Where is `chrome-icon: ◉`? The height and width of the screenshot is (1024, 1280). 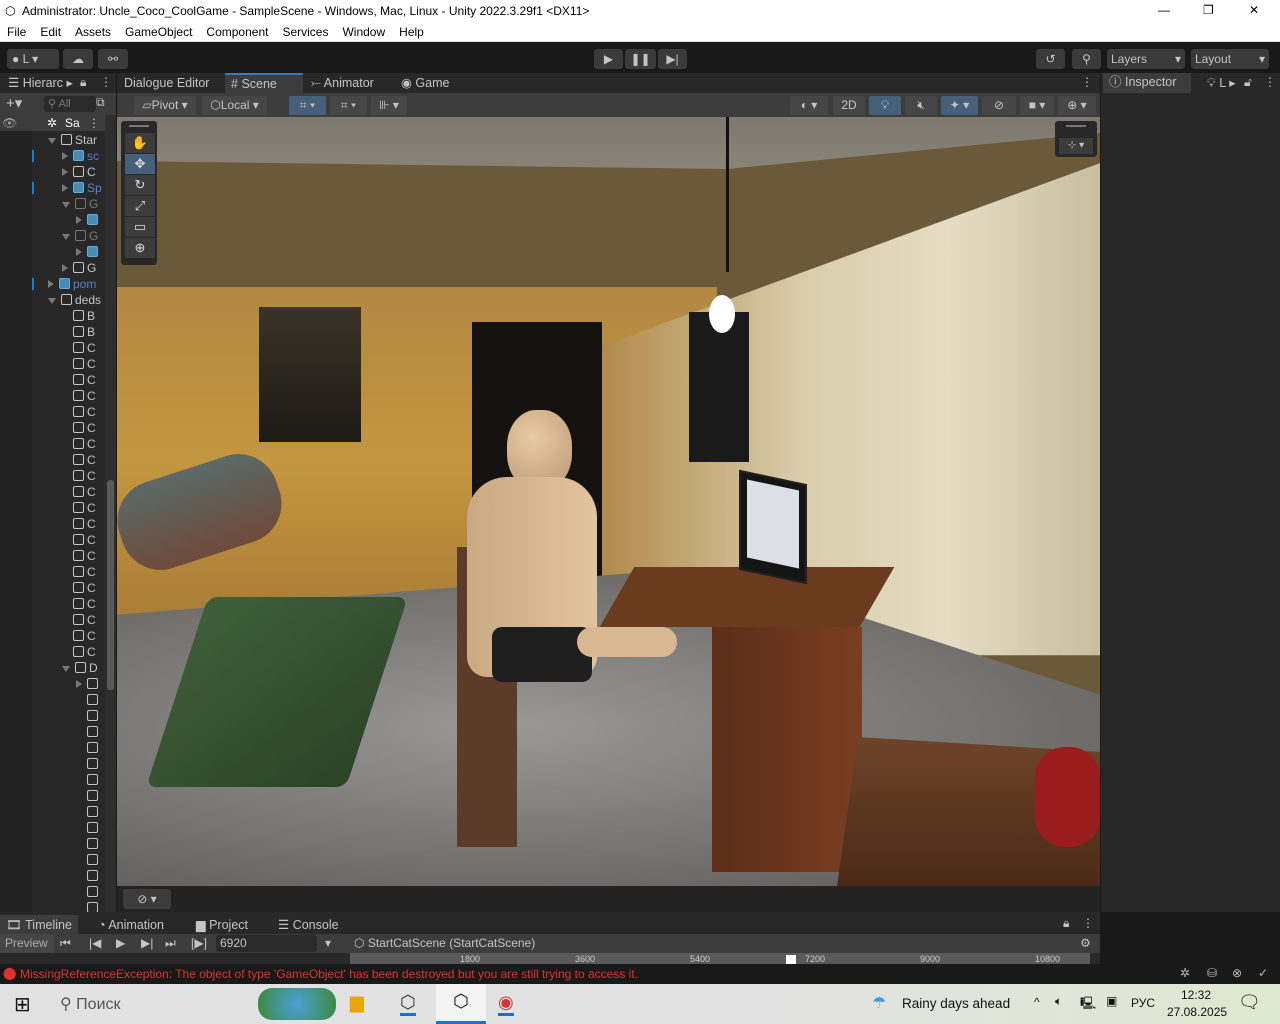 chrome-icon: ◉ is located at coordinates (506, 1004).